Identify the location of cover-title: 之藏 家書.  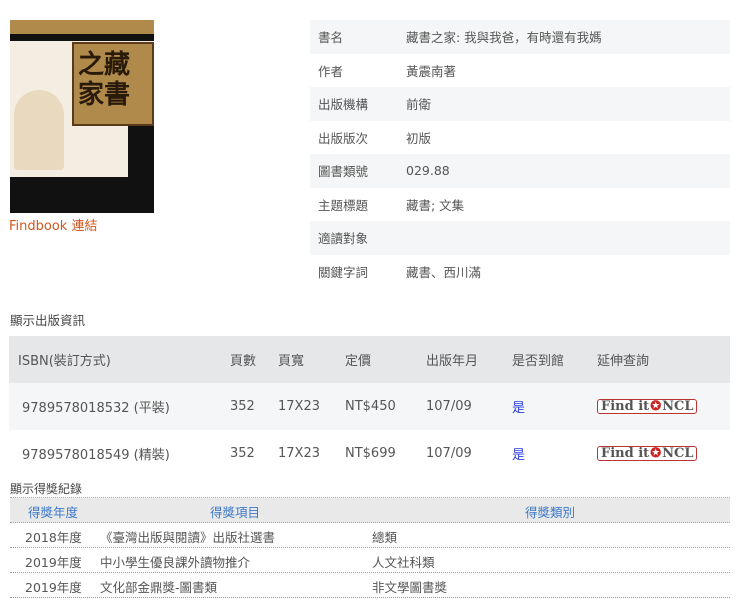
(113, 84).